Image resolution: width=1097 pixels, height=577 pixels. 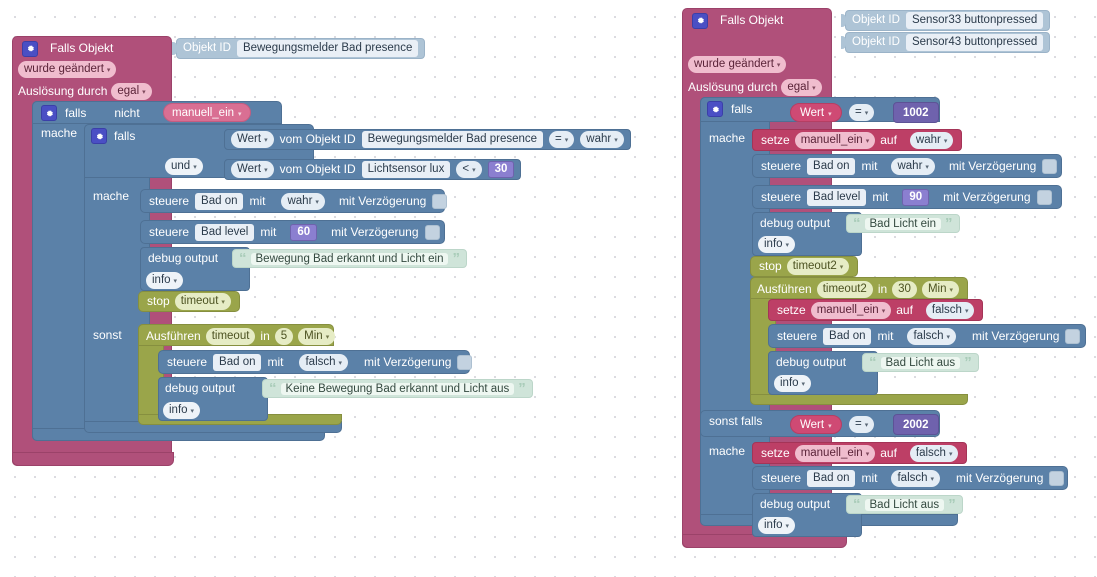 What do you see at coordinates (974, 42) in the screenshot?
I see `objectid-value-right-2: Sensor43 buttonpressed` at bounding box center [974, 42].